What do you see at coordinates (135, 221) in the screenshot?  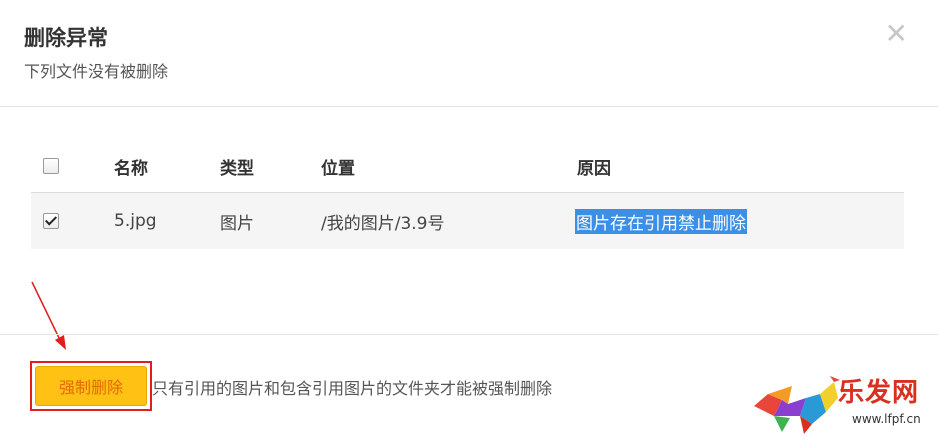 I see `file-name: 5.jpg` at bounding box center [135, 221].